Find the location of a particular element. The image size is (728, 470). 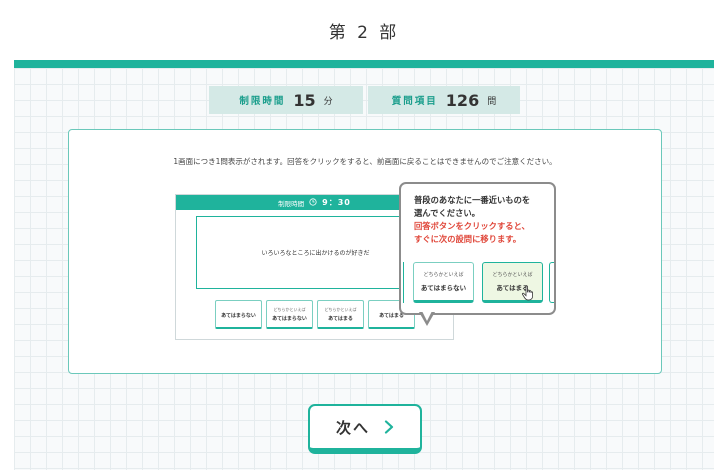

demo-option-3: どちらかといえば あてはまる is located at coordinates (340, 314).